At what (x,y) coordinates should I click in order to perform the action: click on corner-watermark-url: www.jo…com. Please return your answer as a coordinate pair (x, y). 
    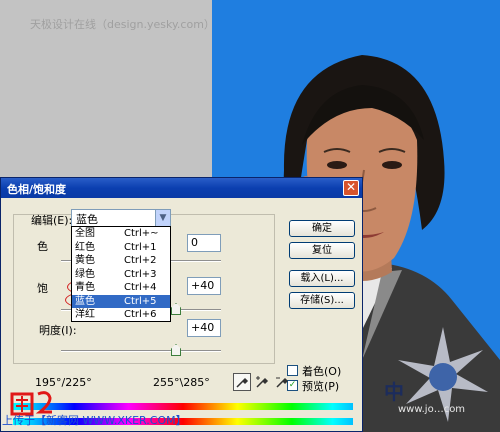
    Looking at the image, I should click on (432, 409).